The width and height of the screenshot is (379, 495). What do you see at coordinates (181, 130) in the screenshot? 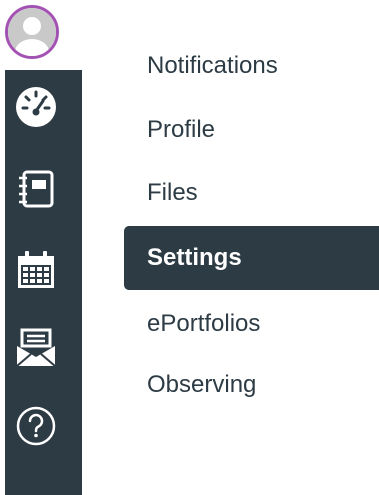
I see `menu-item-profile: Profile` at bounding box center [181, 130].